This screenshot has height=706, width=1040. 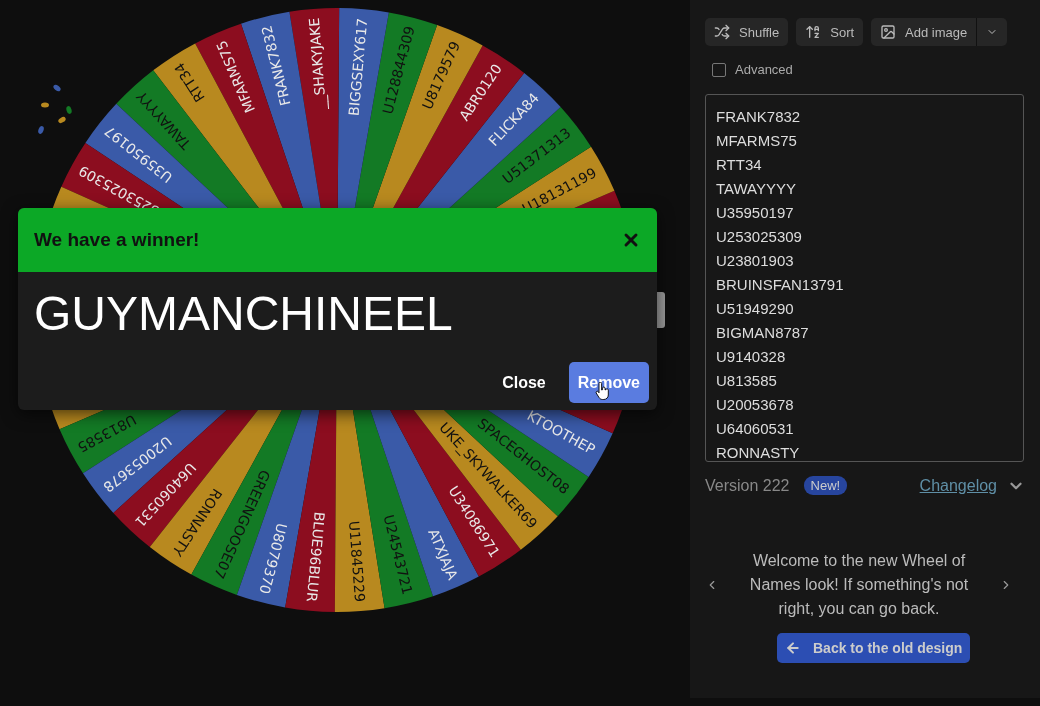 I want to click on changelog-link: Changelog, so click(x=958, y=485).